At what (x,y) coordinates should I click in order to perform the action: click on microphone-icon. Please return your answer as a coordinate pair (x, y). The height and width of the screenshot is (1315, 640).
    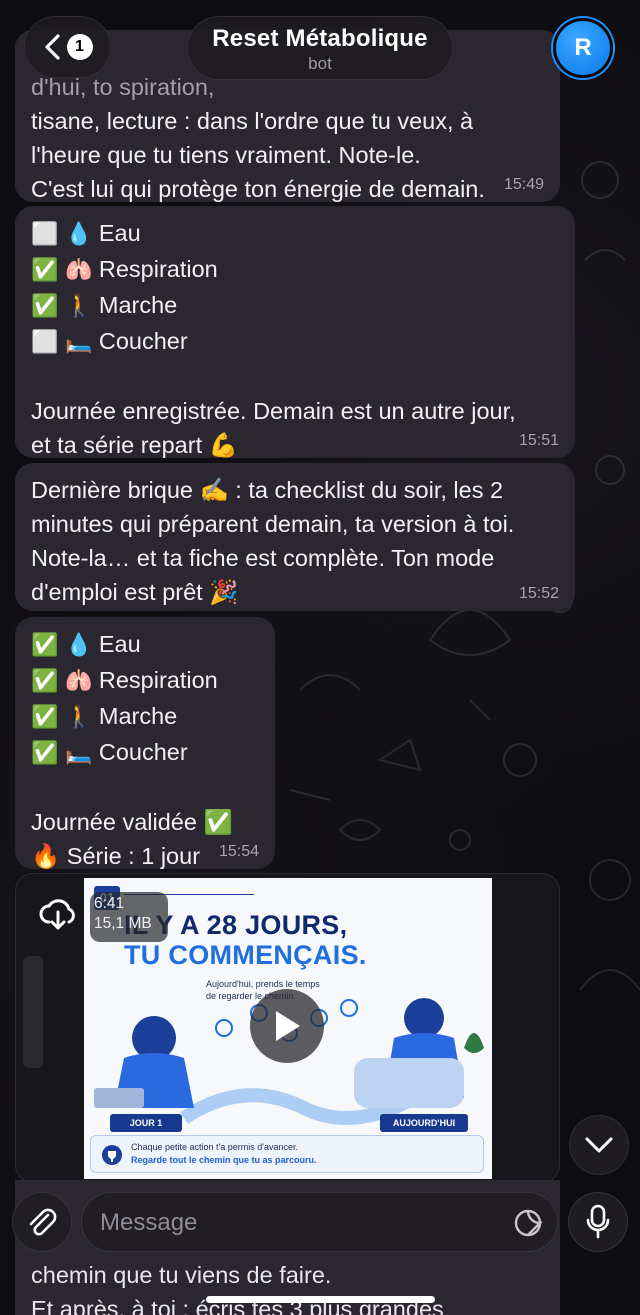
    Looking at the image, I should click on (598, 1221).